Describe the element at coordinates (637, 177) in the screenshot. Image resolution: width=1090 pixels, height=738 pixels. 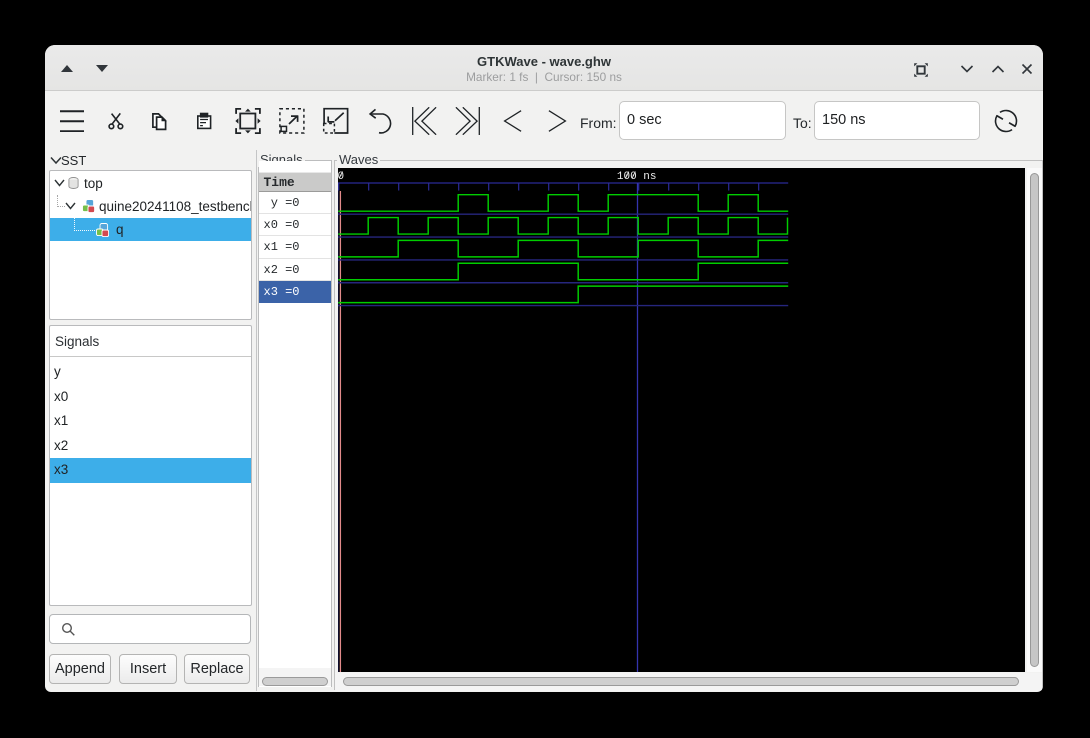
I see `svg-text: 100 ns` at that location.